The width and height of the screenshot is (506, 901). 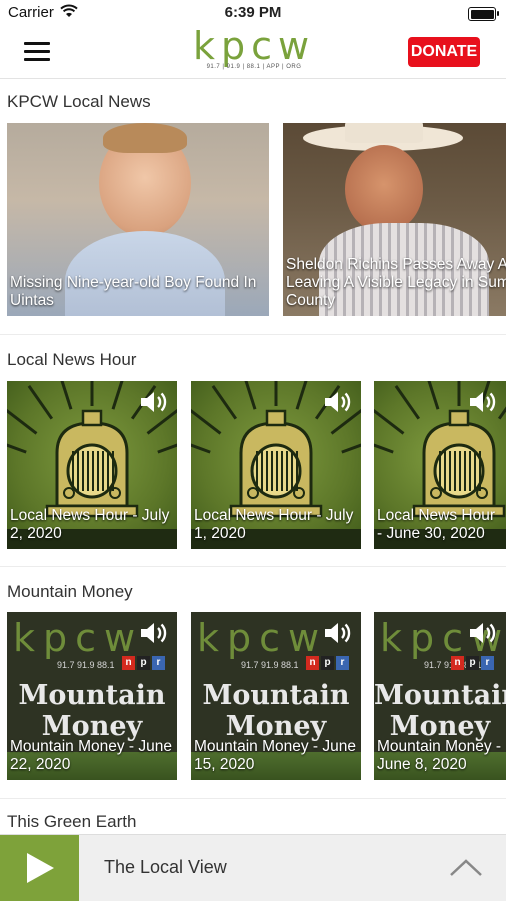 I want to click on mini-player: The Local View, so click(x=253, y=867).